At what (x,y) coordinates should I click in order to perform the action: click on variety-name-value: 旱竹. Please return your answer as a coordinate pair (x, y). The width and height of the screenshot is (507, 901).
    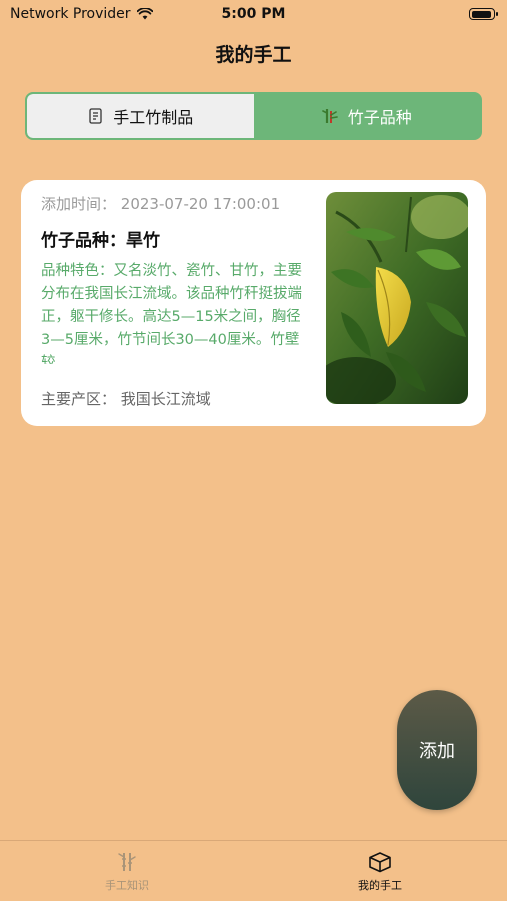
    Looking at the image, I should click on (143, 241).